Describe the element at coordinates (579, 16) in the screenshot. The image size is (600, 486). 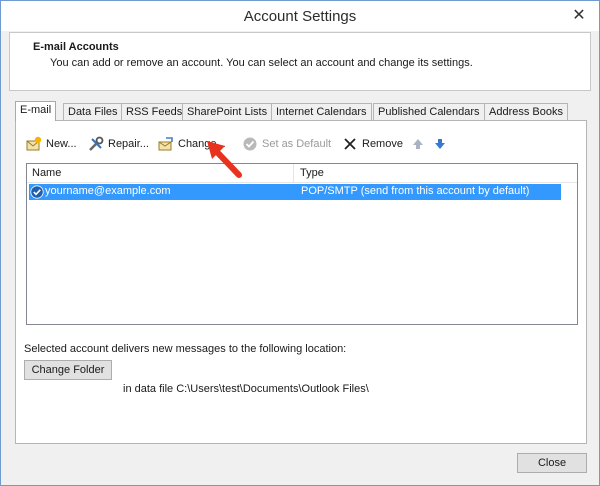
I see `close-icon: ✕` at that location.